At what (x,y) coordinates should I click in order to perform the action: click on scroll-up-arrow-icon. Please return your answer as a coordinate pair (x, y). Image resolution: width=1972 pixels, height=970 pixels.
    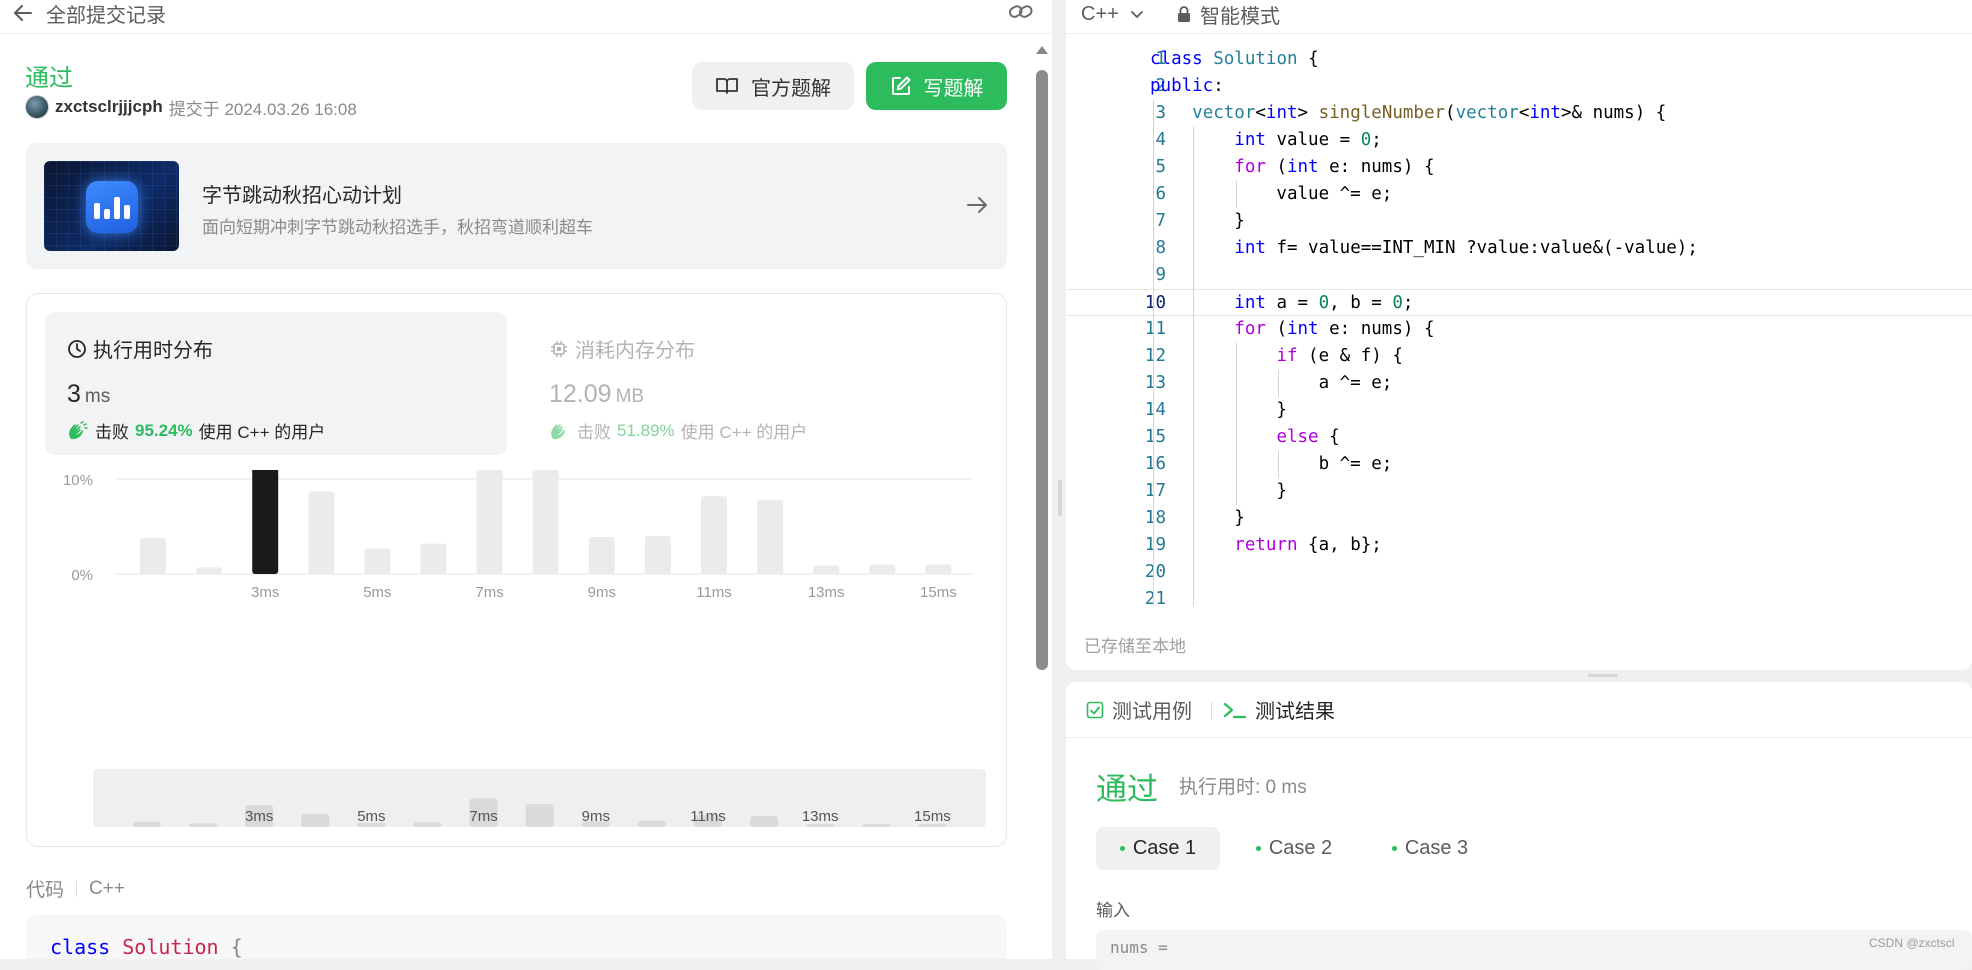
    Looking at the image, I should click on (1042, 50).